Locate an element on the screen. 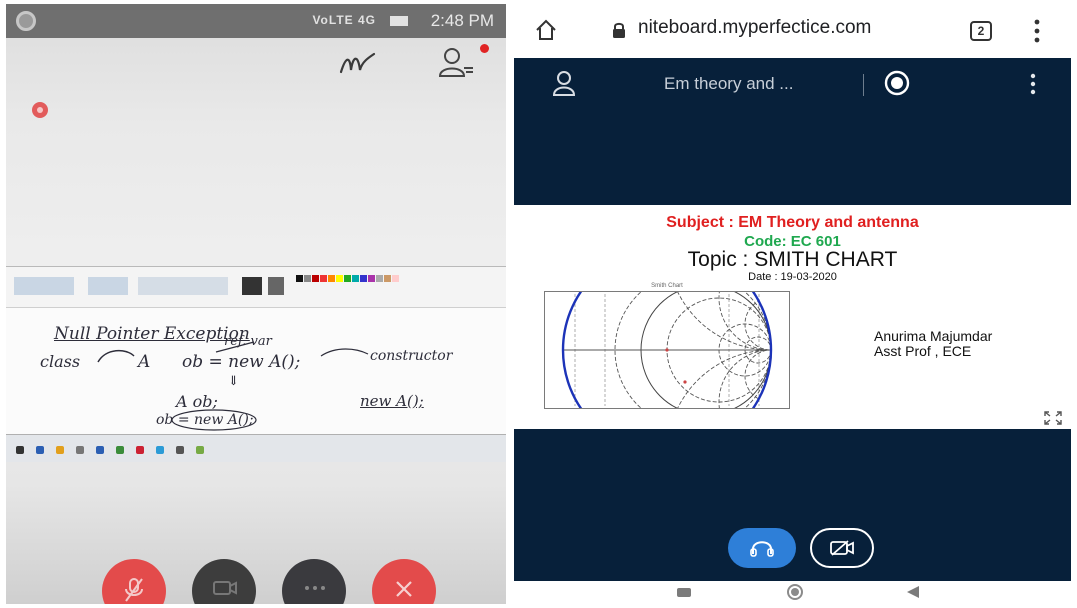 The image size is (1077, 608). headphones-icon is located at coordinates (762, 549).